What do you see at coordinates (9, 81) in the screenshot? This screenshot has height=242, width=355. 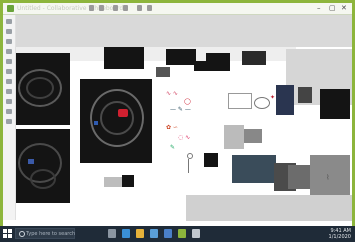 I see `text-icon` at bounding box center [9, 81].